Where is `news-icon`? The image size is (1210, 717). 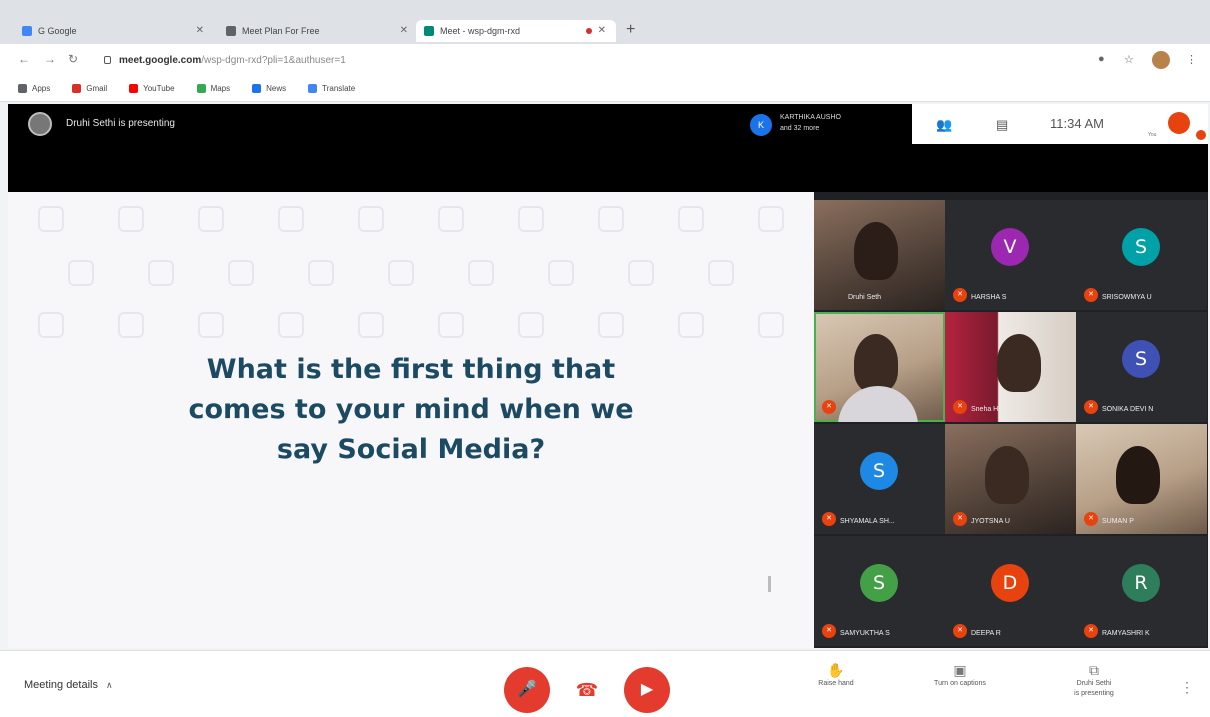
news-icon is located at coordinates (257, 88).